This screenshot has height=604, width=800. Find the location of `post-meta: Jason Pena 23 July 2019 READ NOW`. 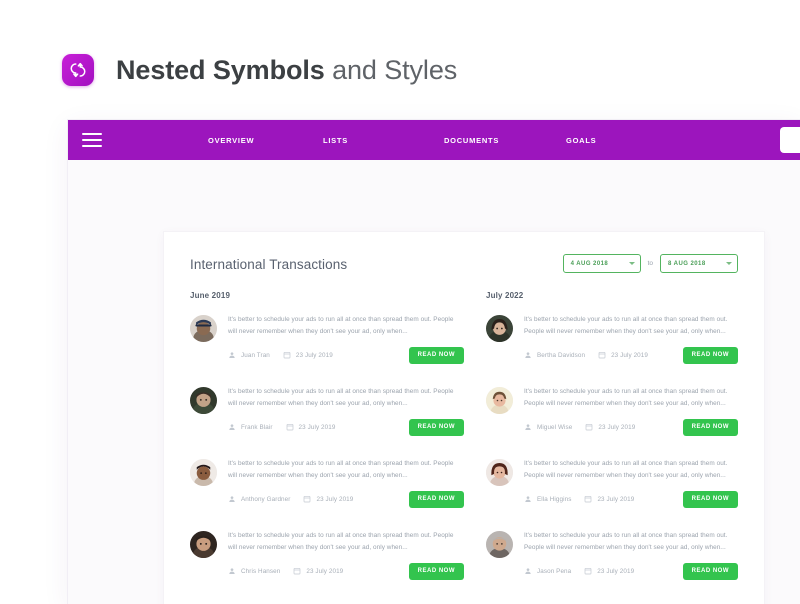

post-meta: Jason Pena 23 July 2019 READ NOW is located at coordinates (631, 571).